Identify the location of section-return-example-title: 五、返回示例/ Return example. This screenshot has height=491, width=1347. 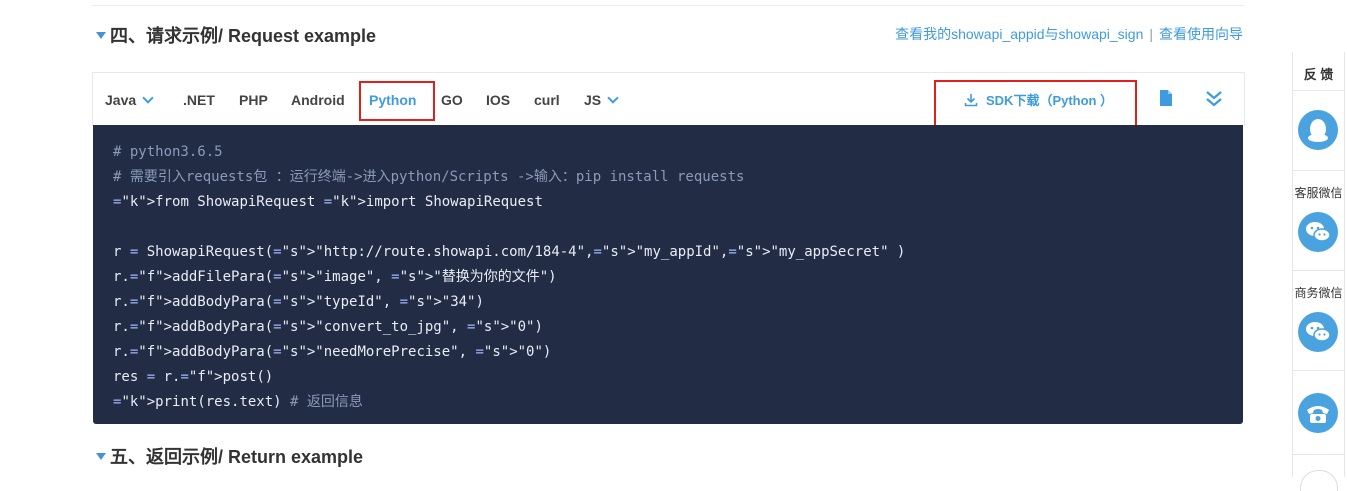
(229, 456).